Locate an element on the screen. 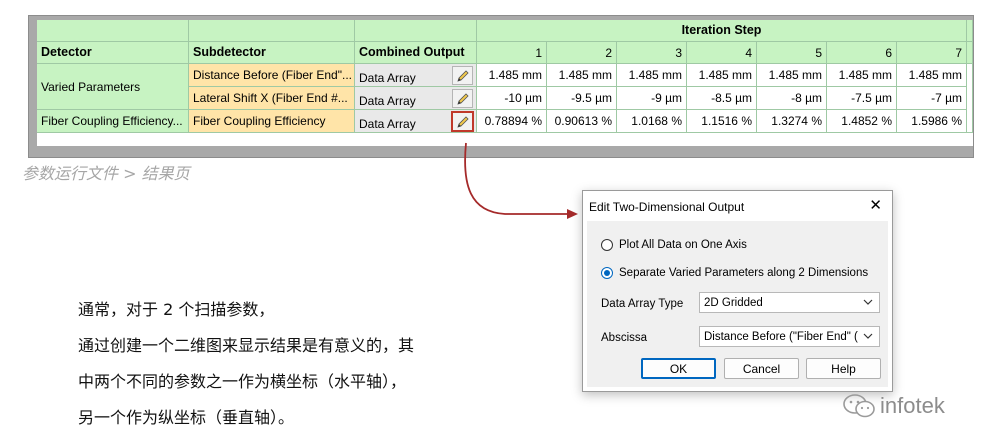 This screenshot has width=1001, height=448. paragraph-line-2: 通过创建一个二维图来显示结果是有意义的，其 is located at coordinates (246, 345).